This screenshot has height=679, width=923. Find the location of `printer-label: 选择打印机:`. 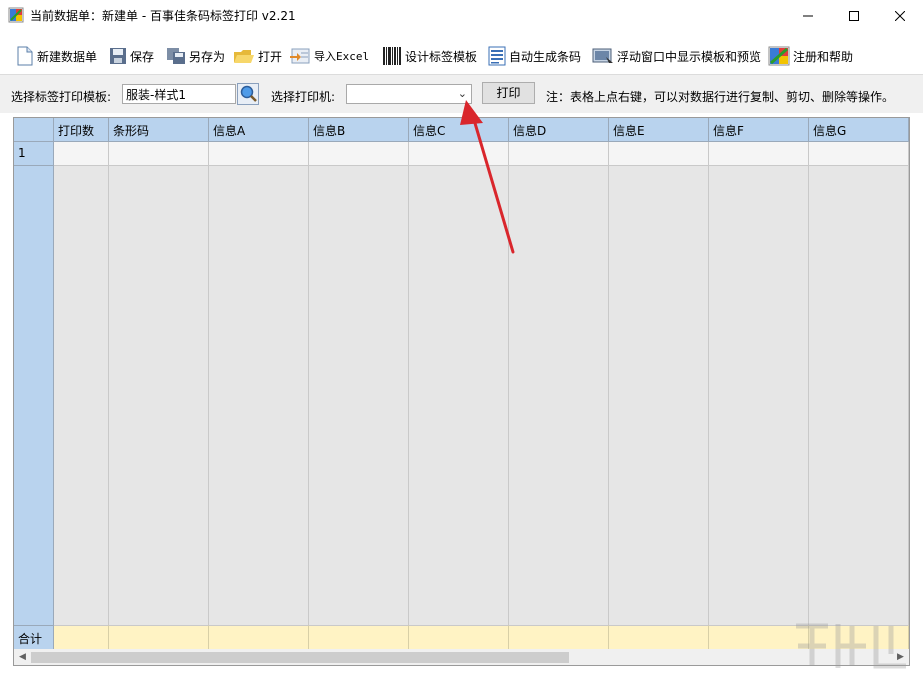

printer-label: 选择打印机: is located at coordinates (303, 97).